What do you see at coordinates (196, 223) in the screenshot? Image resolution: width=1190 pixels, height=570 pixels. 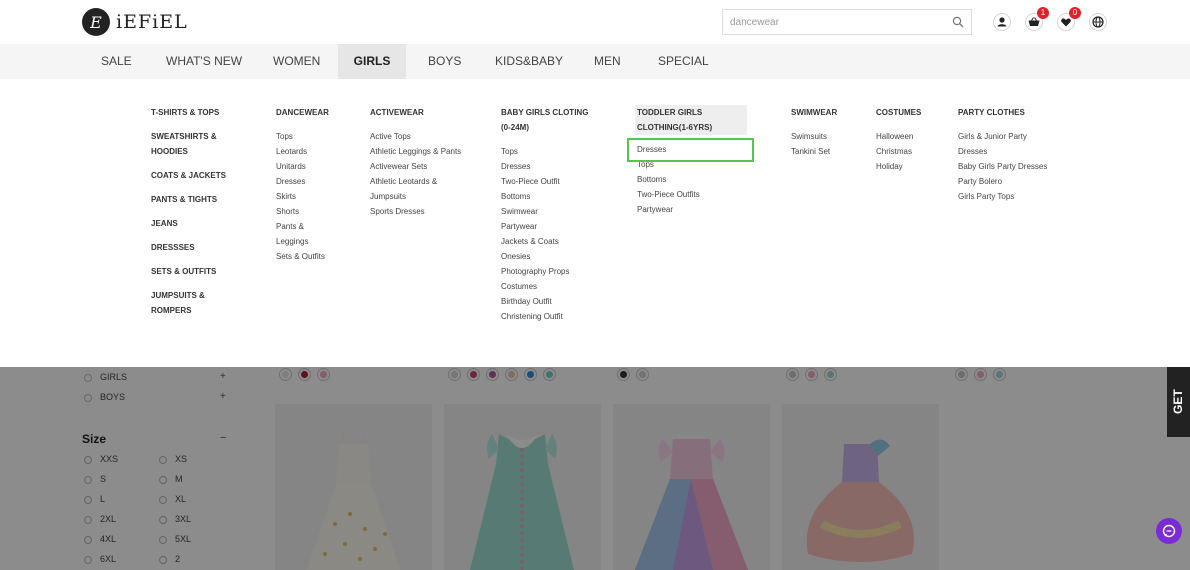 I see `category-jeans: JEANS` at bounding box center [196, 223].